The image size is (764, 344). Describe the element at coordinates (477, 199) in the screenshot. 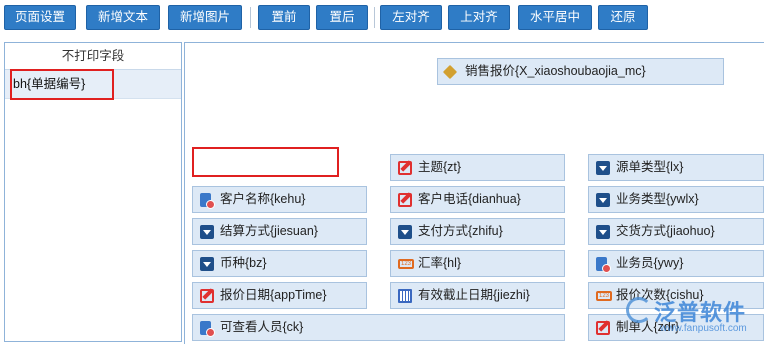

I see `field-customer-phone: 客户电话{dianhua}` at that location.